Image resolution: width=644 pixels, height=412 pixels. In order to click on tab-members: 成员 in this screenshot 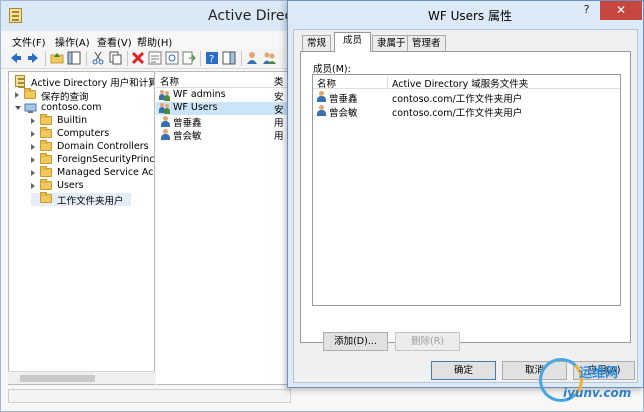, I will do `click(353, 42)`.